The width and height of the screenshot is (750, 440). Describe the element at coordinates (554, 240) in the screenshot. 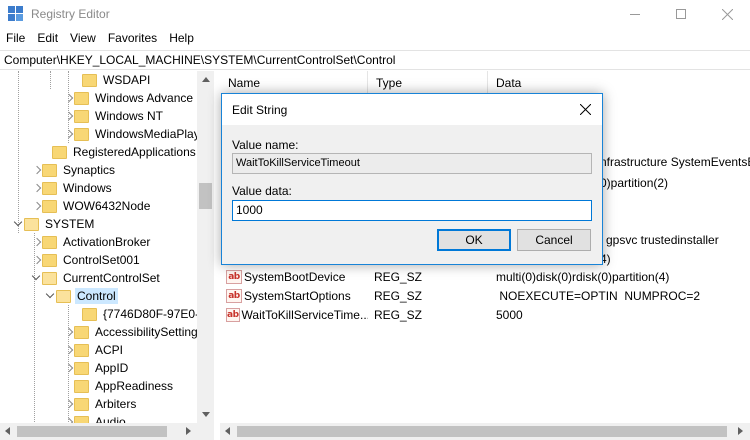

I see `cancel-button: Cancel` at that location.